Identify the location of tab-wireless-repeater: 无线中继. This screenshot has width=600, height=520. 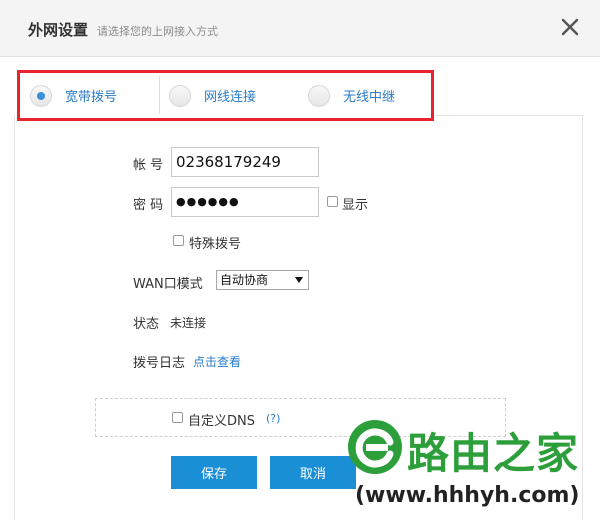
(351, 95).